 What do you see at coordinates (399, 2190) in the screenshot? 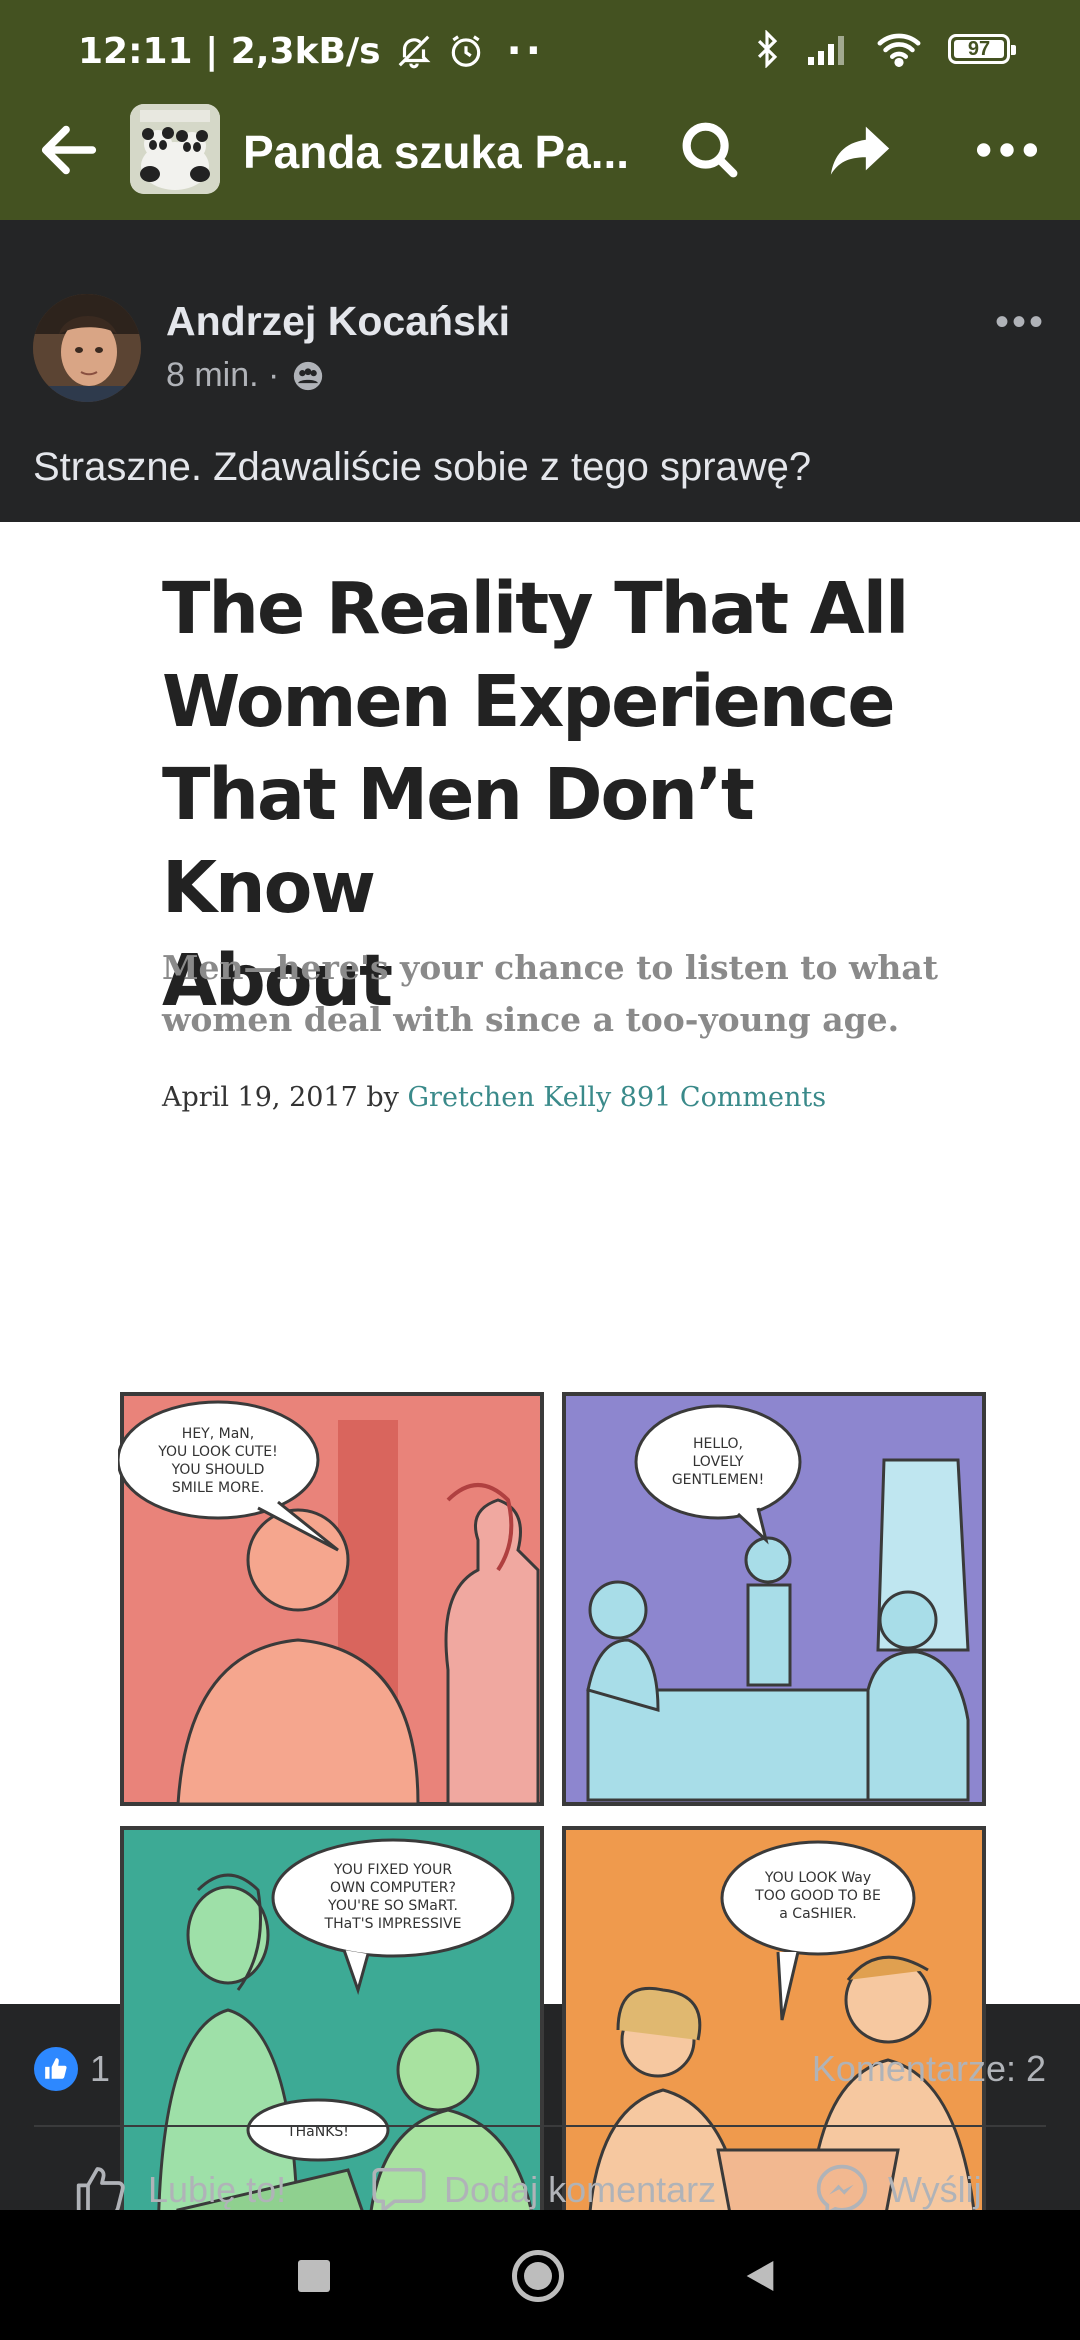
I see `comment-icon` at bounding box center [399, 2190].